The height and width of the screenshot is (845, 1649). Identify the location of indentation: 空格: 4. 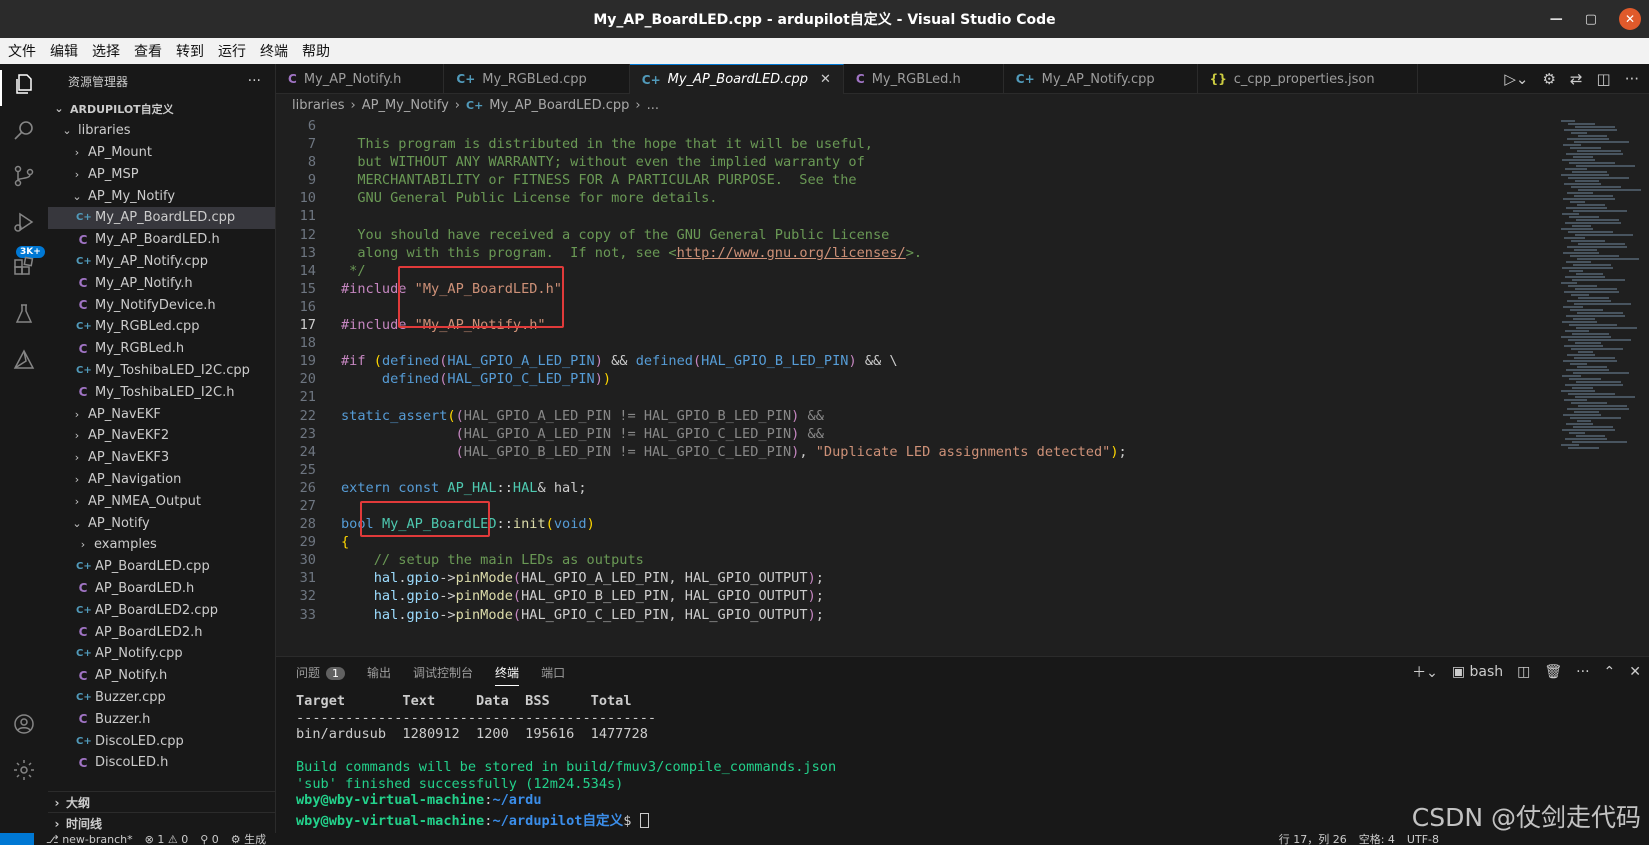
(1377, 839).